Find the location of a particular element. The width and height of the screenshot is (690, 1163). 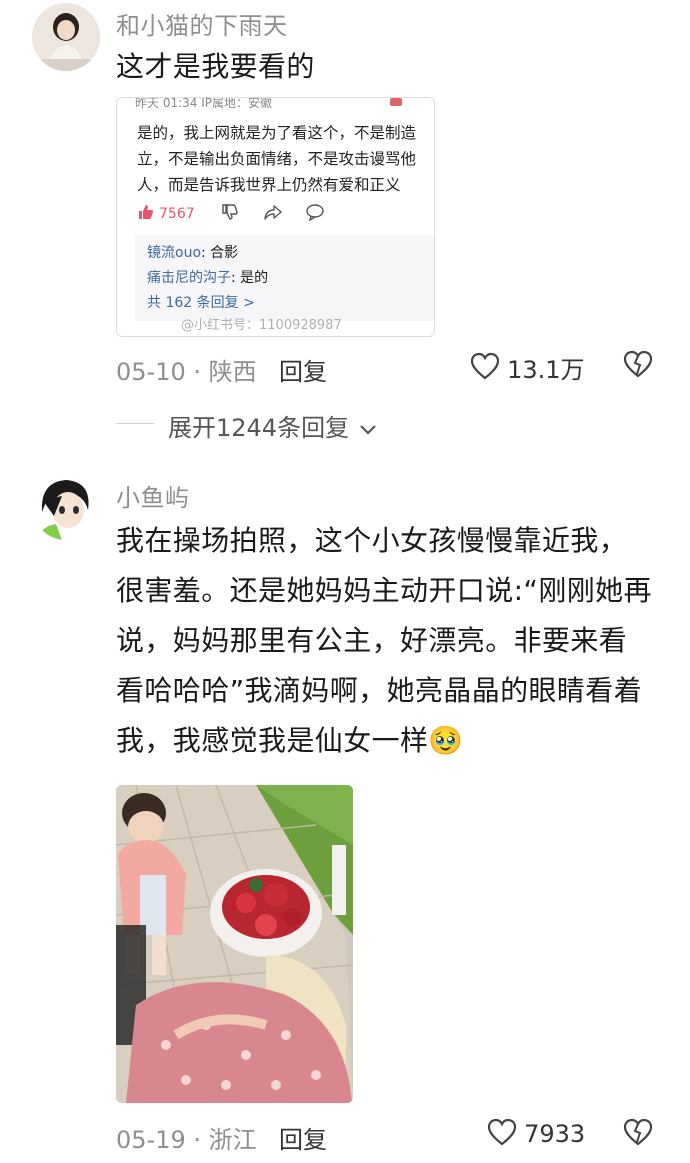

comment-text: 这才是我要看的 is located at coordinates (215, 66).